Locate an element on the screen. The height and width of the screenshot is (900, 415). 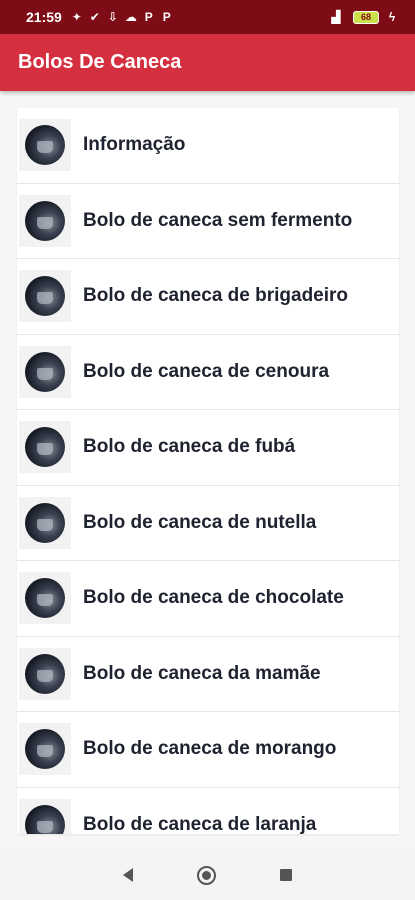
list-item-label: Bolo de caneca de fubá is located at coordinates (189, 447).